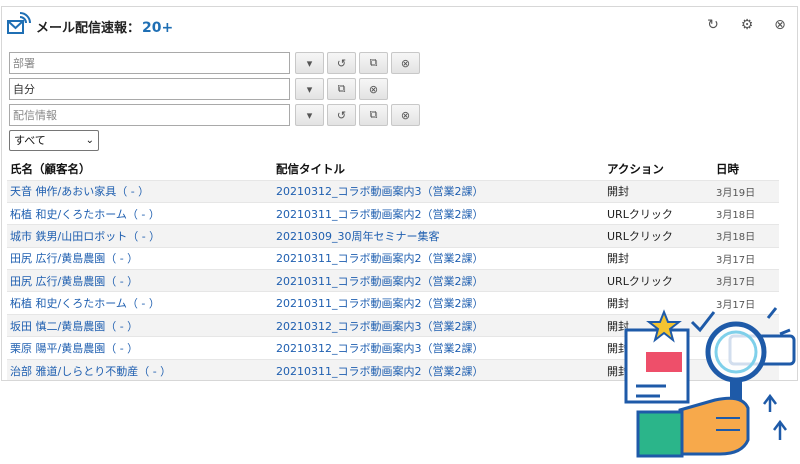 The image size is (800, 464). I want to click on delivery-filter-row: ▾ ↺ ⧉ ⊗, so click(214, 115).